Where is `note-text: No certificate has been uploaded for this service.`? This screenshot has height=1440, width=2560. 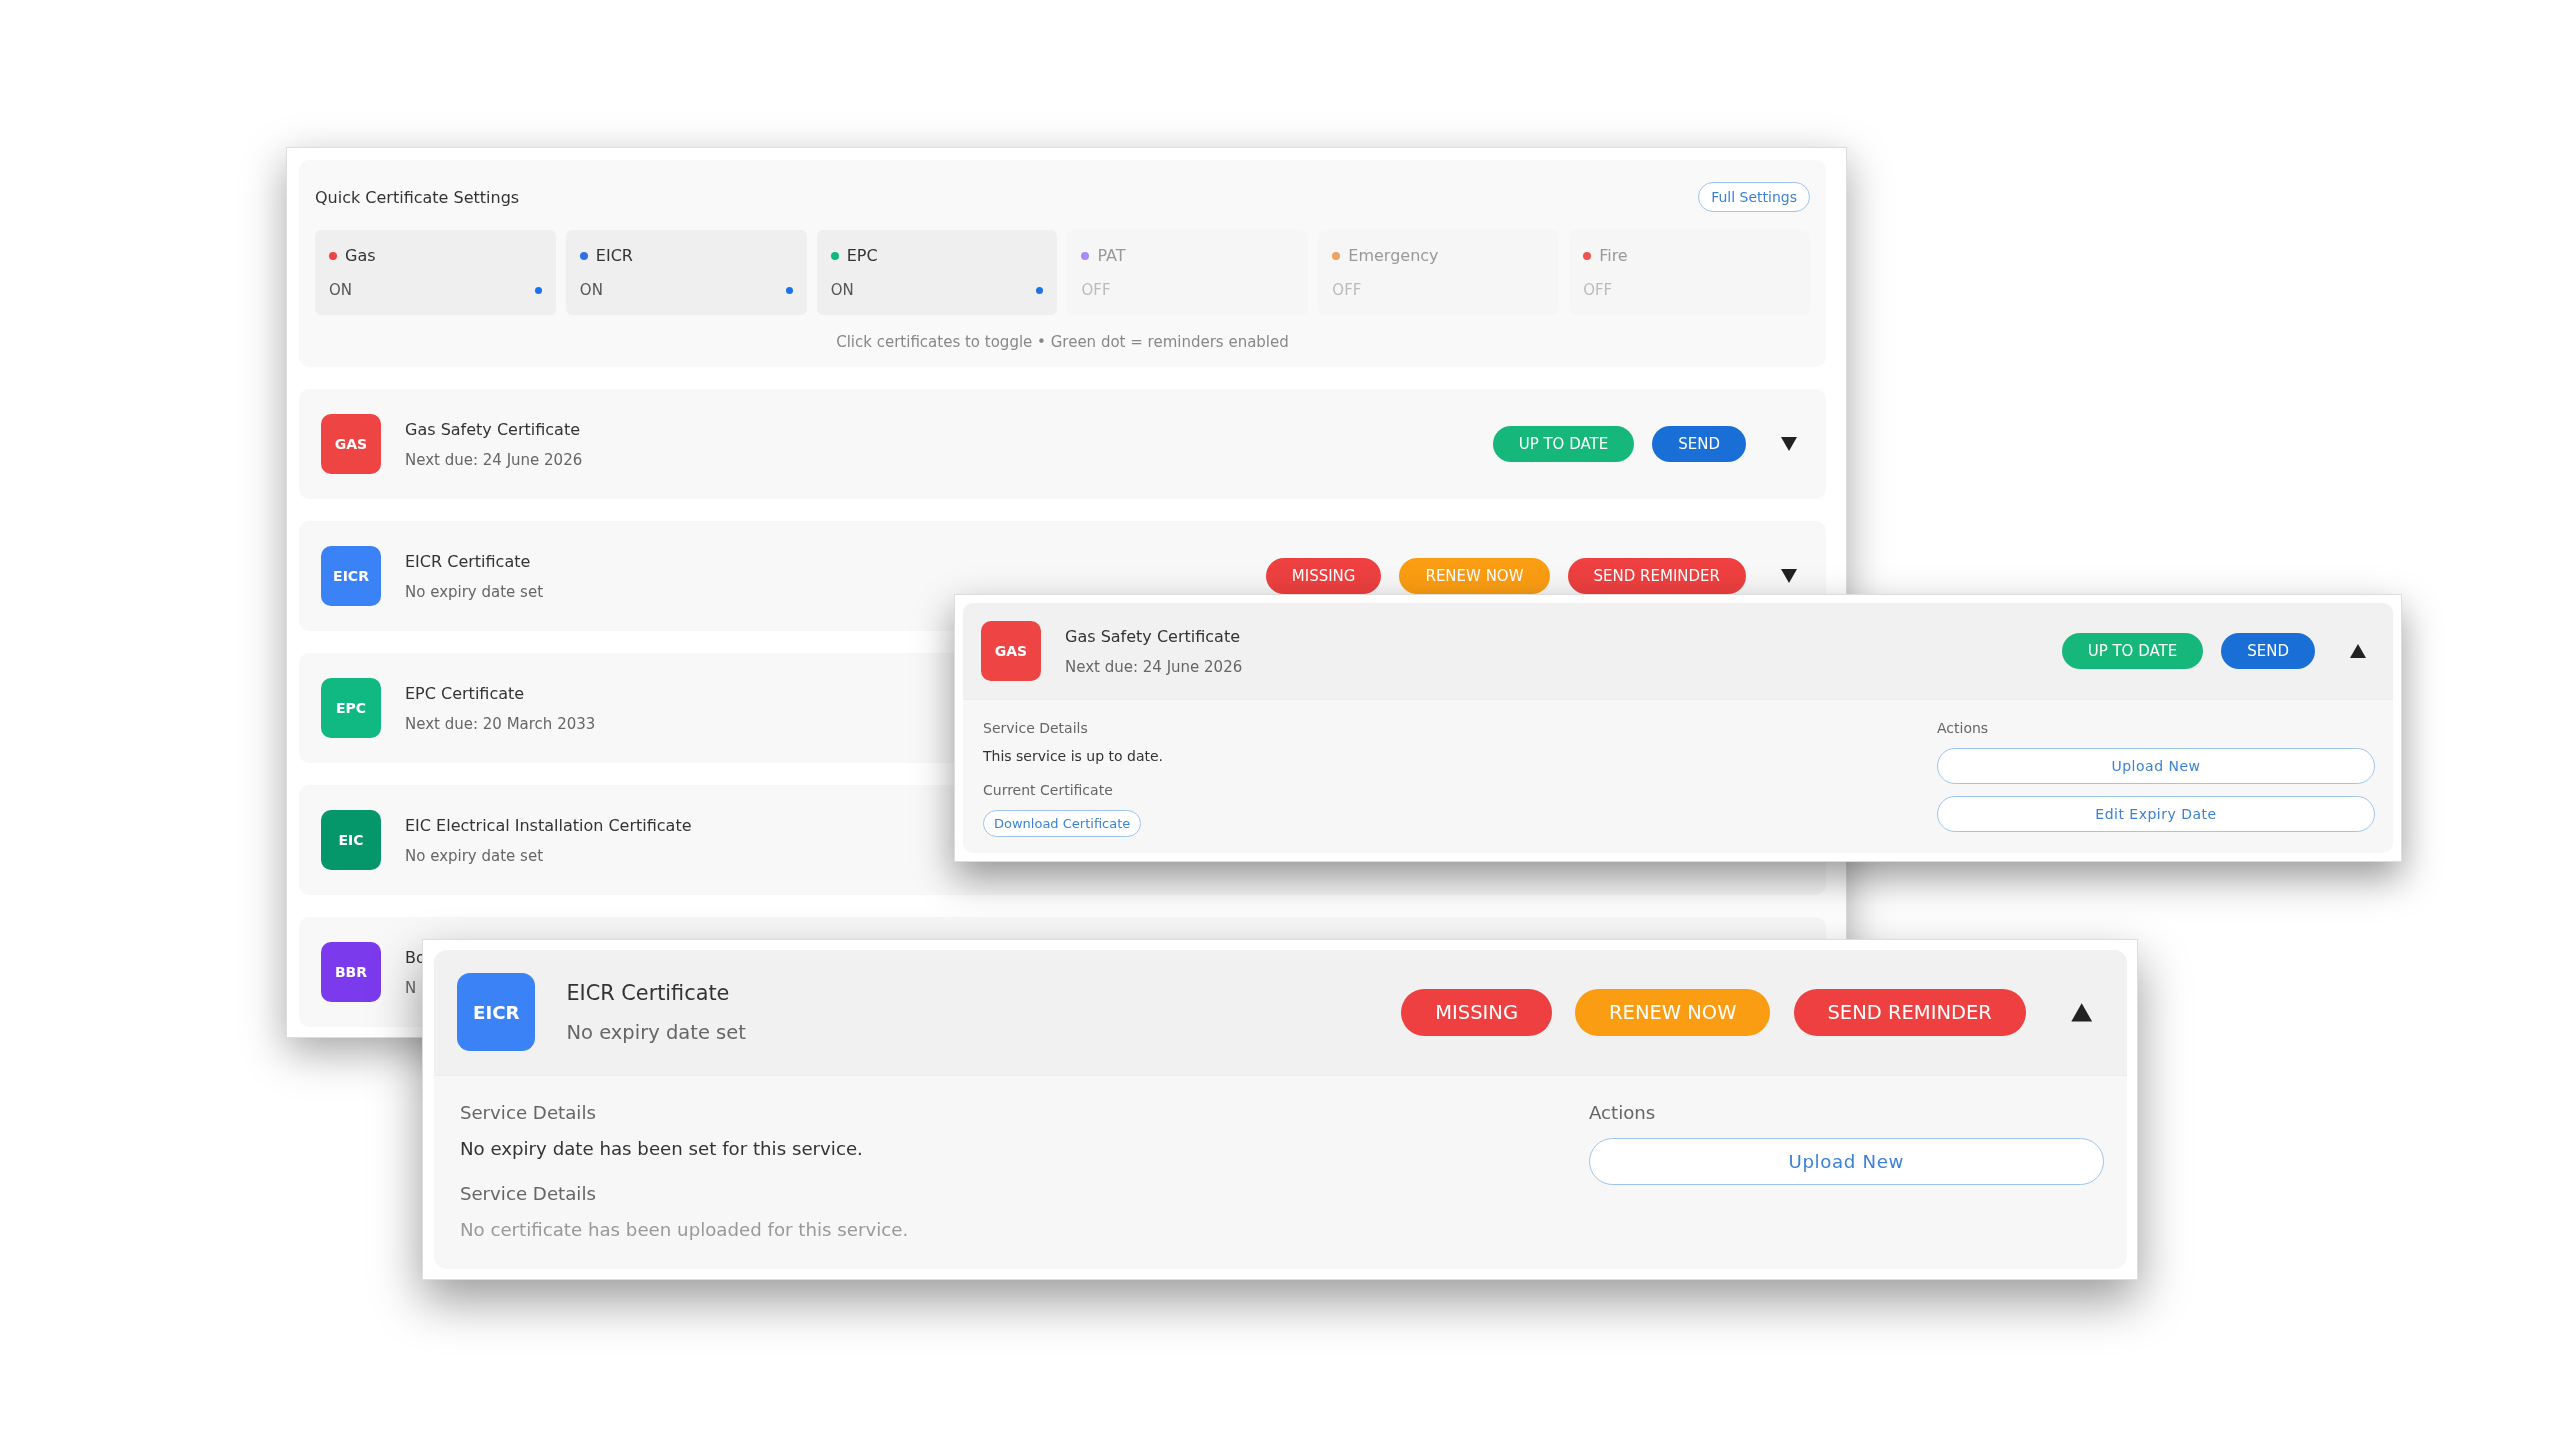
note-text: No certificate has been uploaded for this service. is located at coordinates (684, 1230).